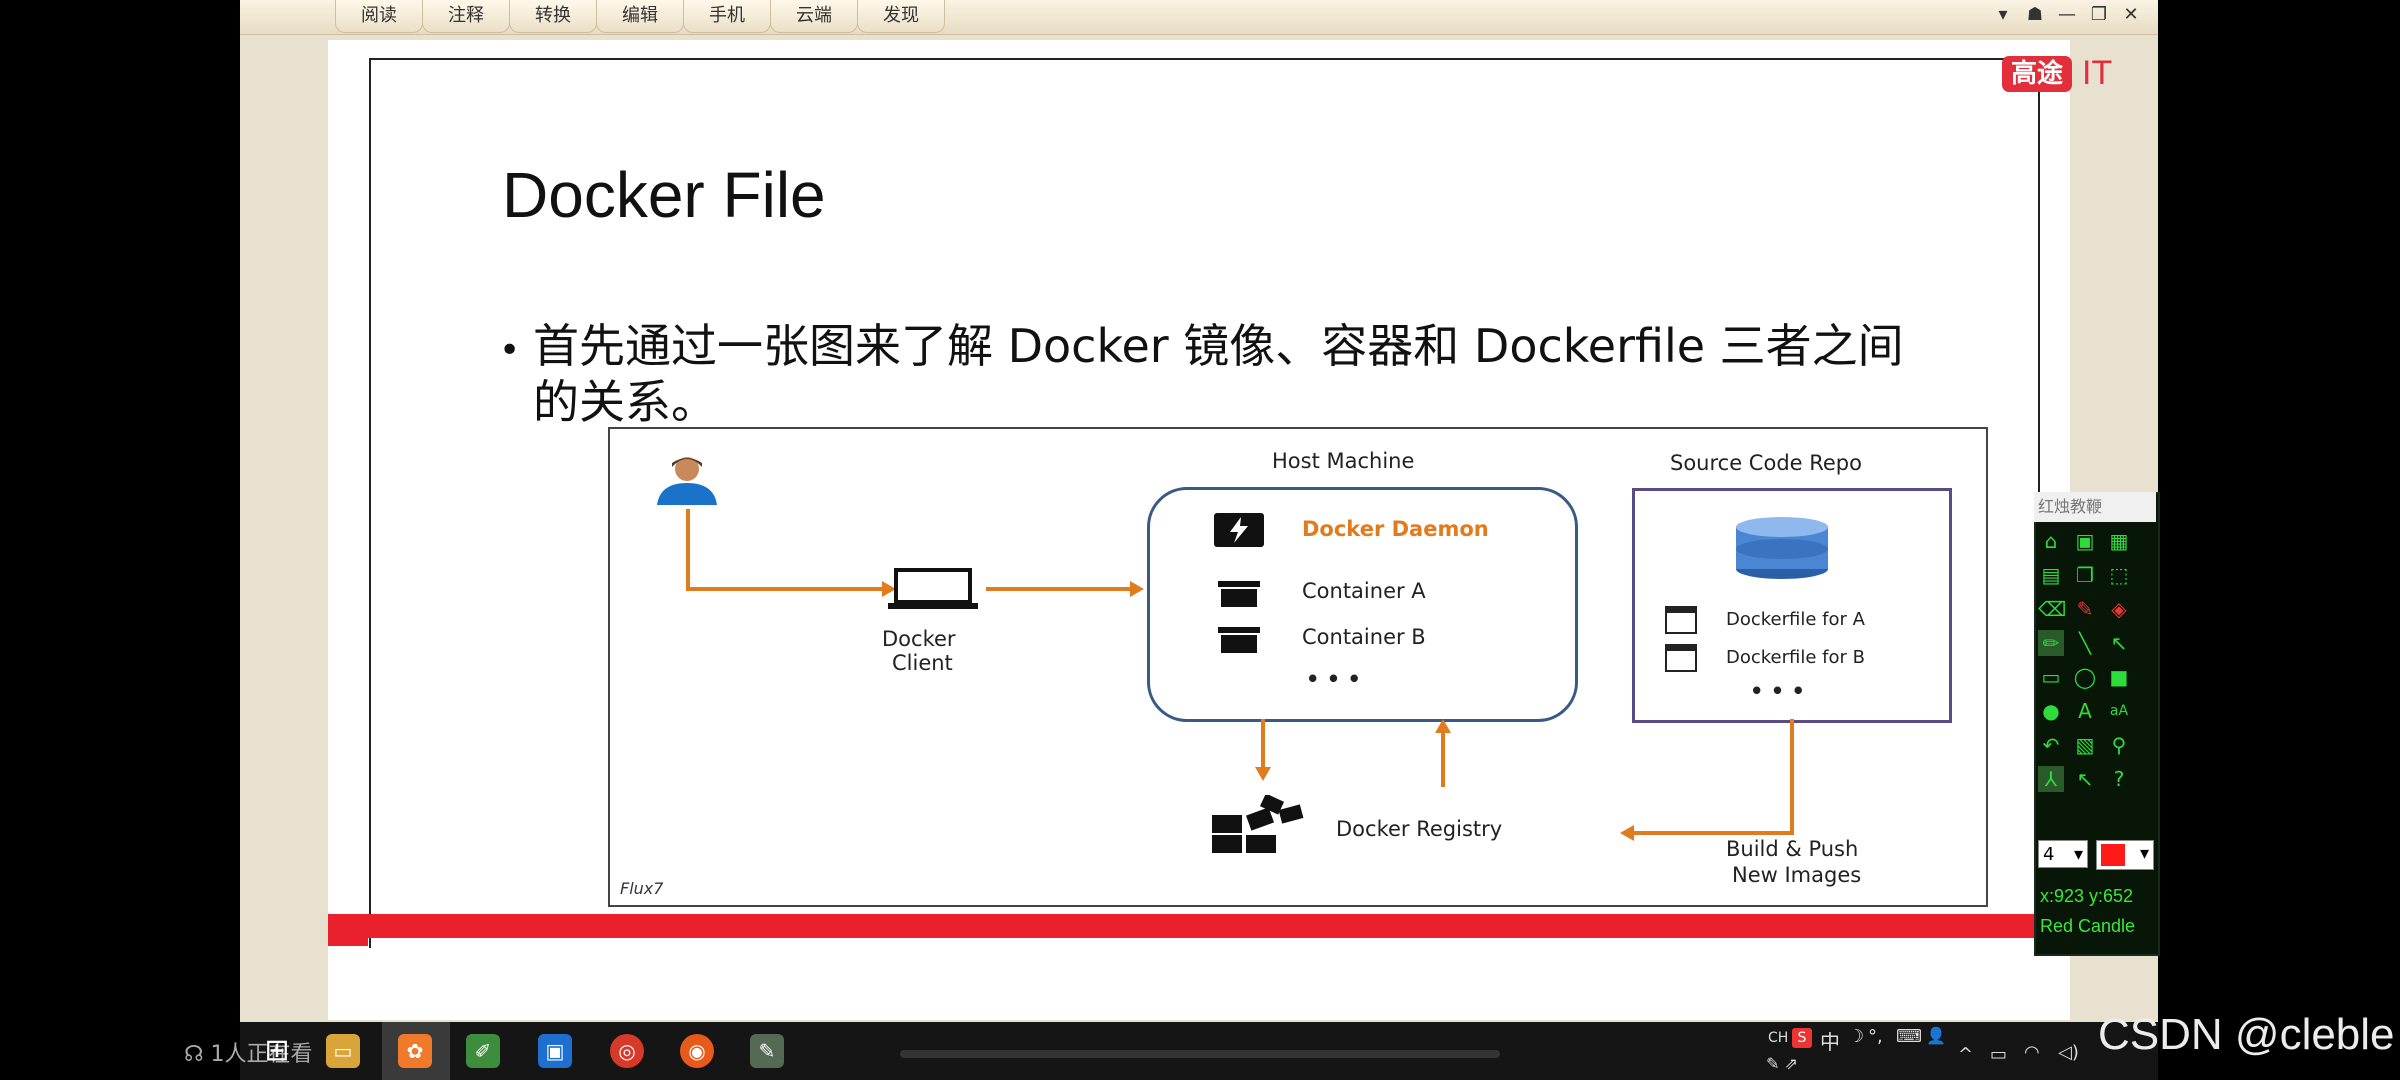  What do you see at coordinates (1239, 530) in the screenshot?
I see `daemon-icon` at bounding box center [1239, 530].